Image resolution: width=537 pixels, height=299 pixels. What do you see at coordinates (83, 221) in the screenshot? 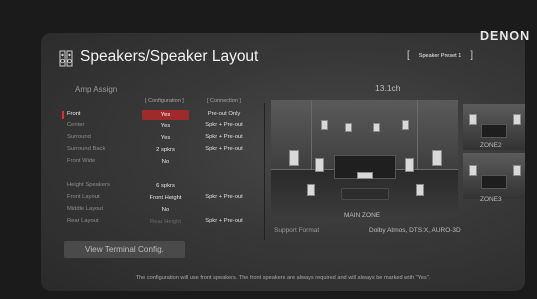
I see `row-label: Rear Layout` at bounding box center [83, 221].